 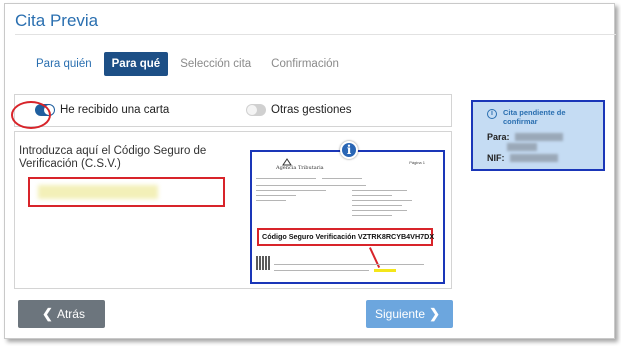 I want to click on csv-input, so click(x=126, y=192).